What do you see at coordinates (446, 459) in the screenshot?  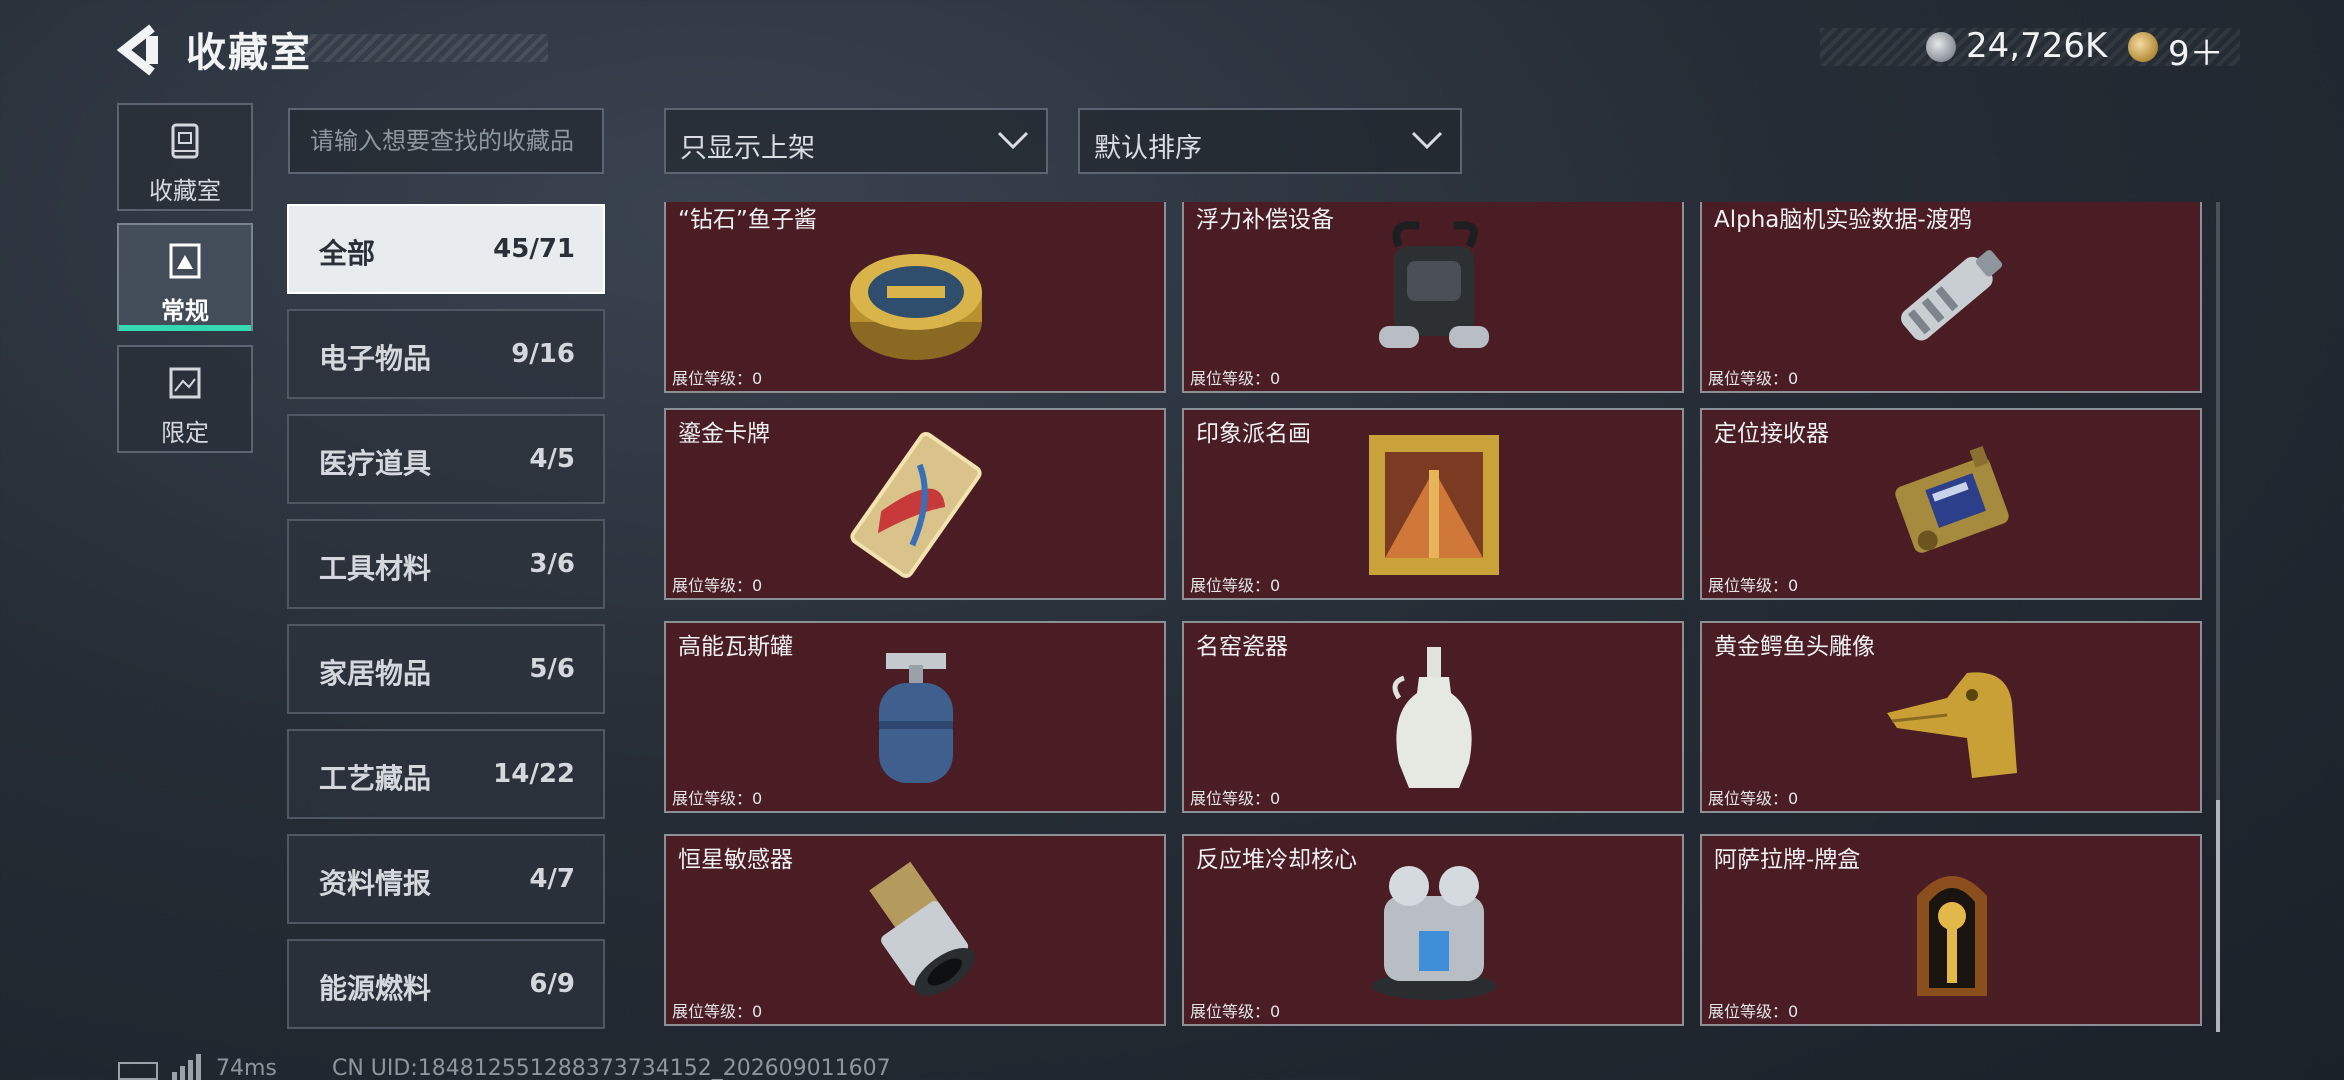 I see `category-medical: 医疗道具 4/5` at bounding box center [446, 459].